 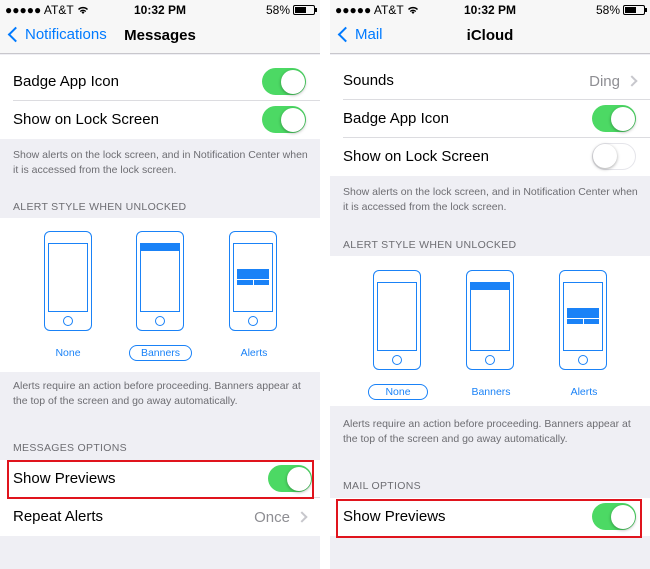 What do you see at coordinates (368, 80) in the screenshot?
I see `row-label: Sounds` at bounding box center [368, 80].